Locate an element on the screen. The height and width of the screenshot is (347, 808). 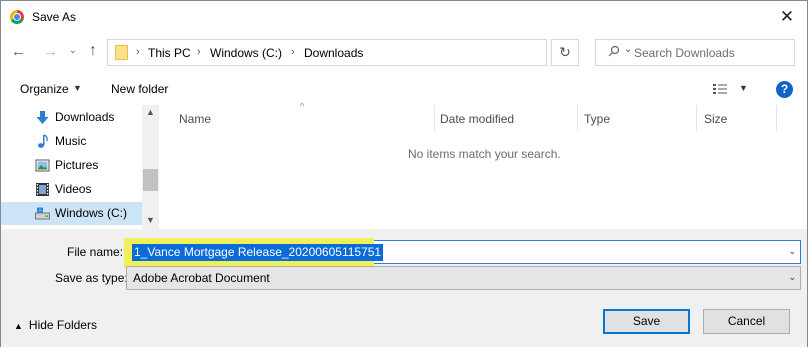
organize-caret-icon: ▼ is located at coordinates (77, 88).